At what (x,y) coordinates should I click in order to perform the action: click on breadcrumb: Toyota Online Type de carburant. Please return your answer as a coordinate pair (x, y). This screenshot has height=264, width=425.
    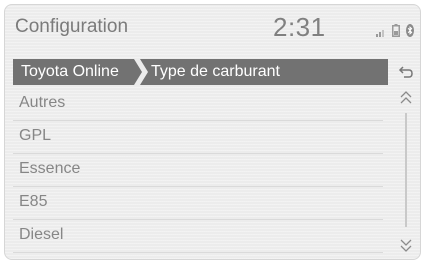
    Looking at the image, I should click on (200, 72).